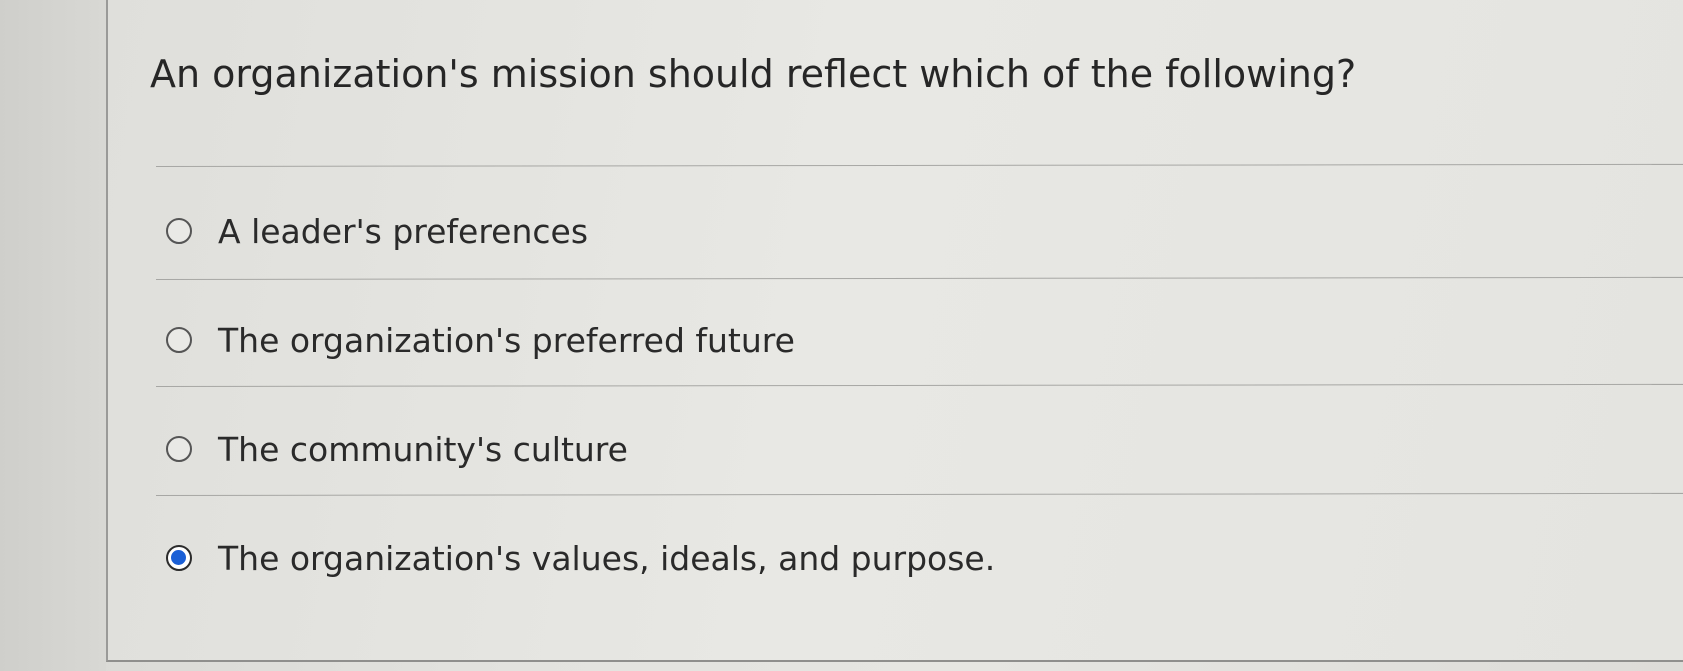 This screenshot has width=1683, height=671. What do you see at coordinates (403, 231) in the screenshot?
I see `answer-option-label: A leader's preferences` at bounding box center [403, 231].